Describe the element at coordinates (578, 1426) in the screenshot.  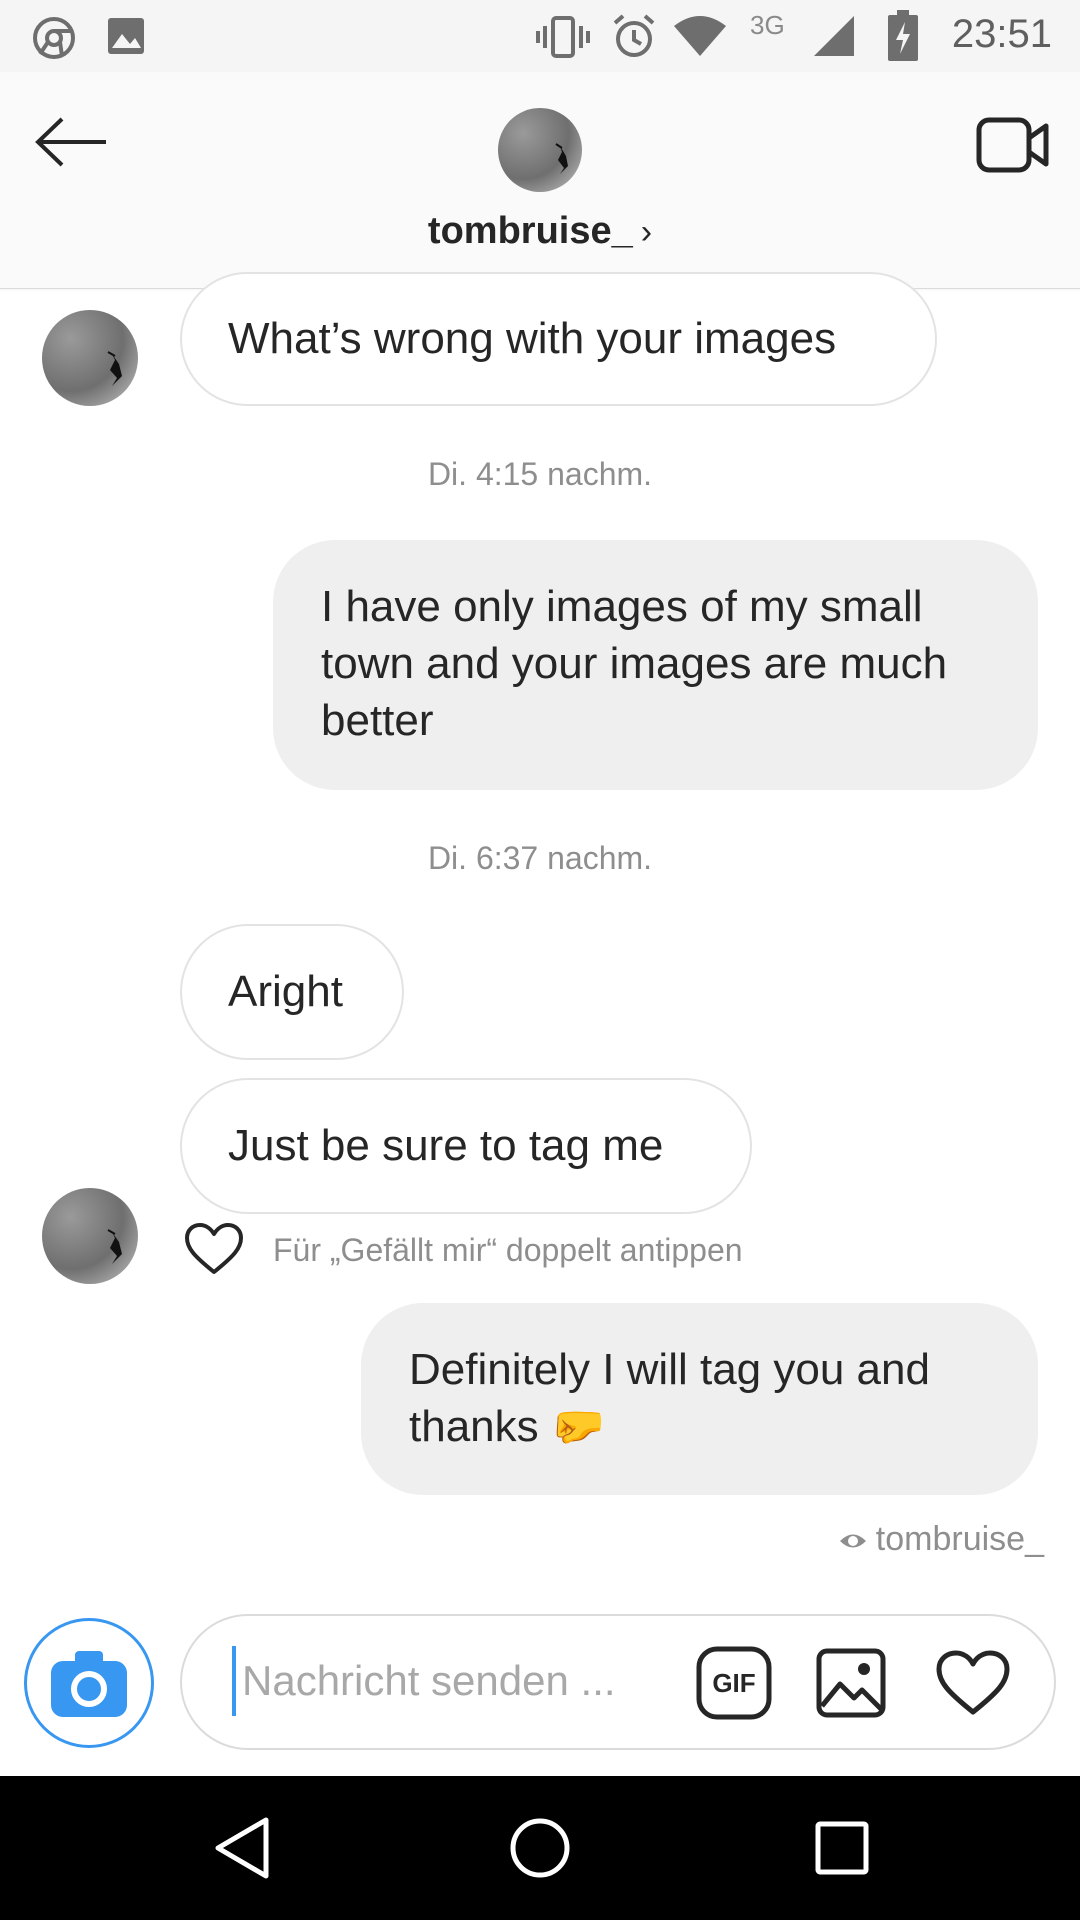
I see `fist-bump-emoji: 🤛` at that location.